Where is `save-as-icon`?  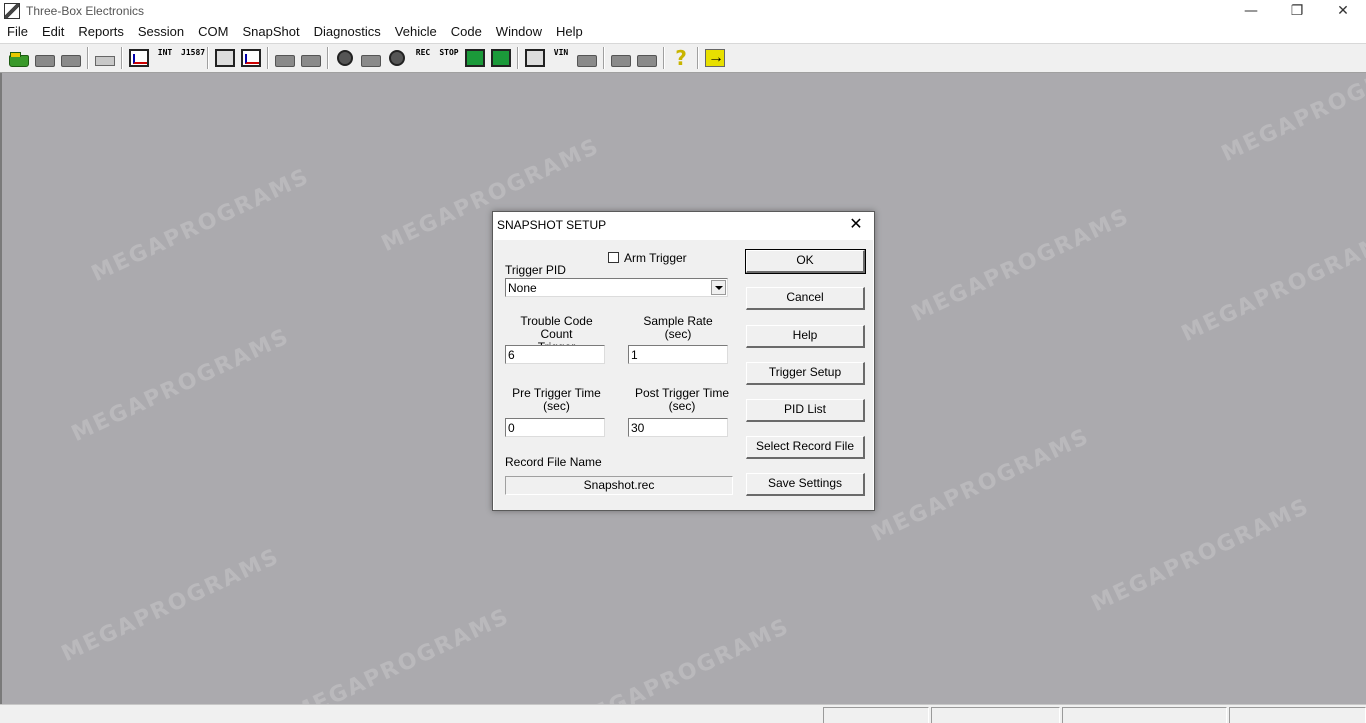
save-as-icon is located at coordinates (71, 60).